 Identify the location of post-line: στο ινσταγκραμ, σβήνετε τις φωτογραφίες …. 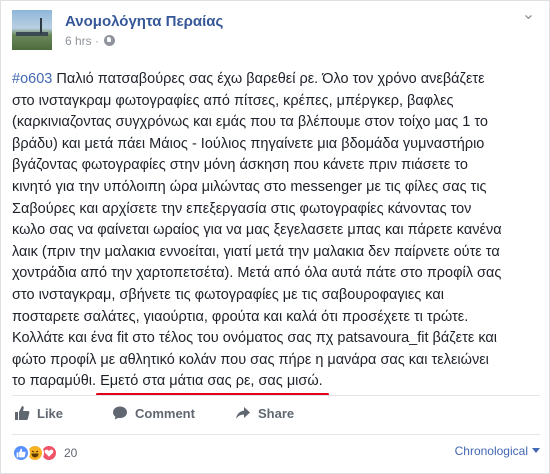
(228, 294).